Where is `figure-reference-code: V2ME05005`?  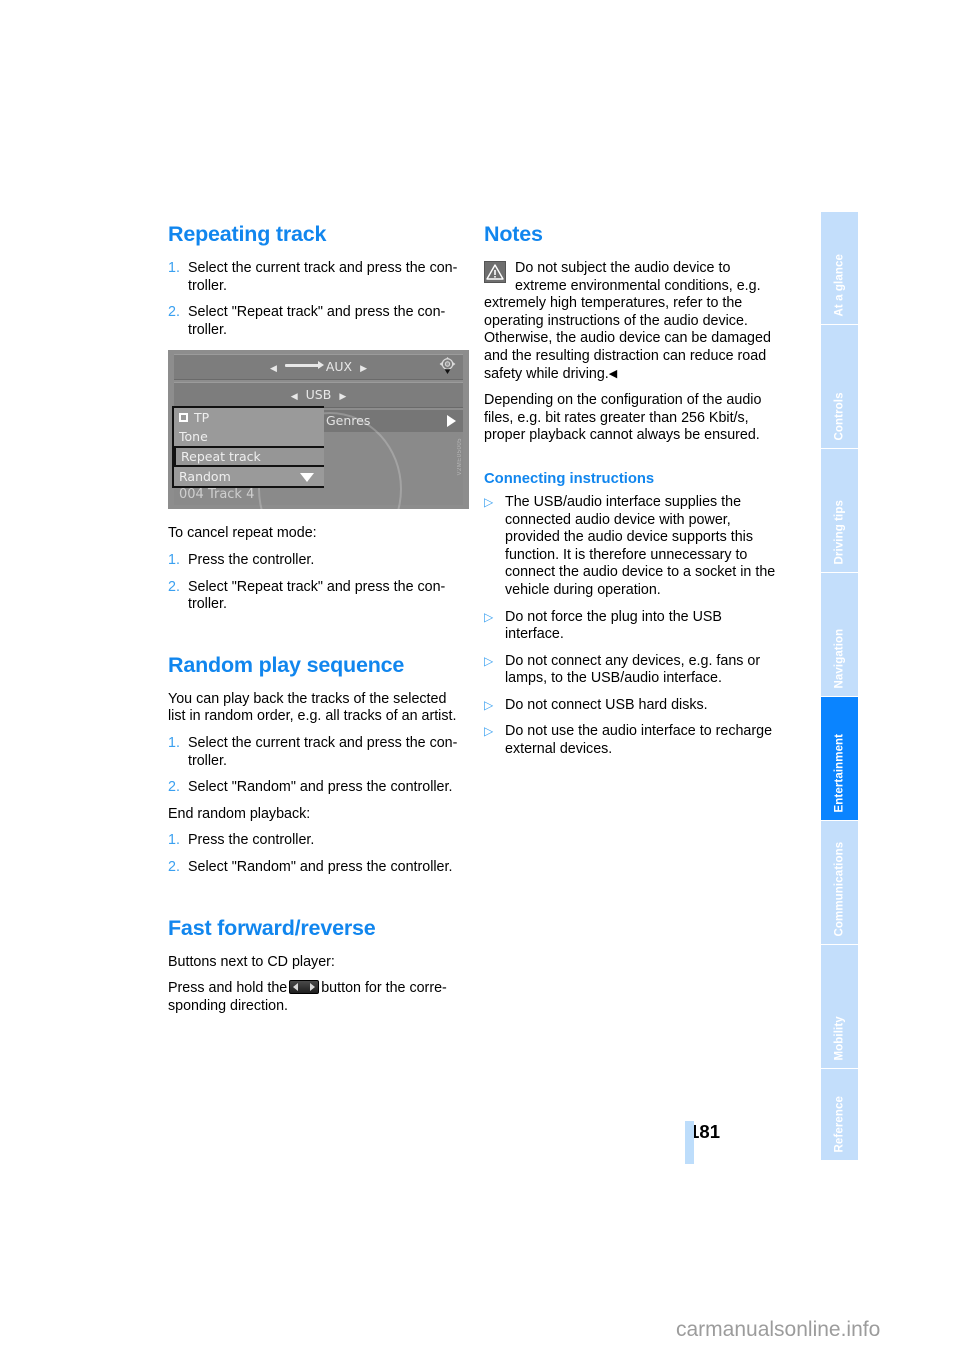
figure-reference-code: V2ME05005 is located at coordinates (460, 457).